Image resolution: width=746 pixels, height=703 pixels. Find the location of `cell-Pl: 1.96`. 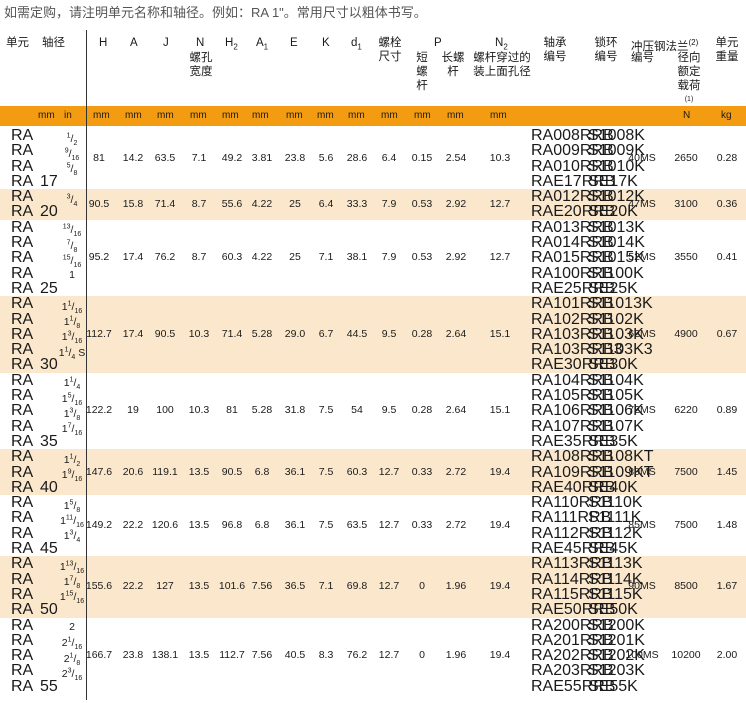

cell-Pl: 1.96 is located at coordinates (456, 586).